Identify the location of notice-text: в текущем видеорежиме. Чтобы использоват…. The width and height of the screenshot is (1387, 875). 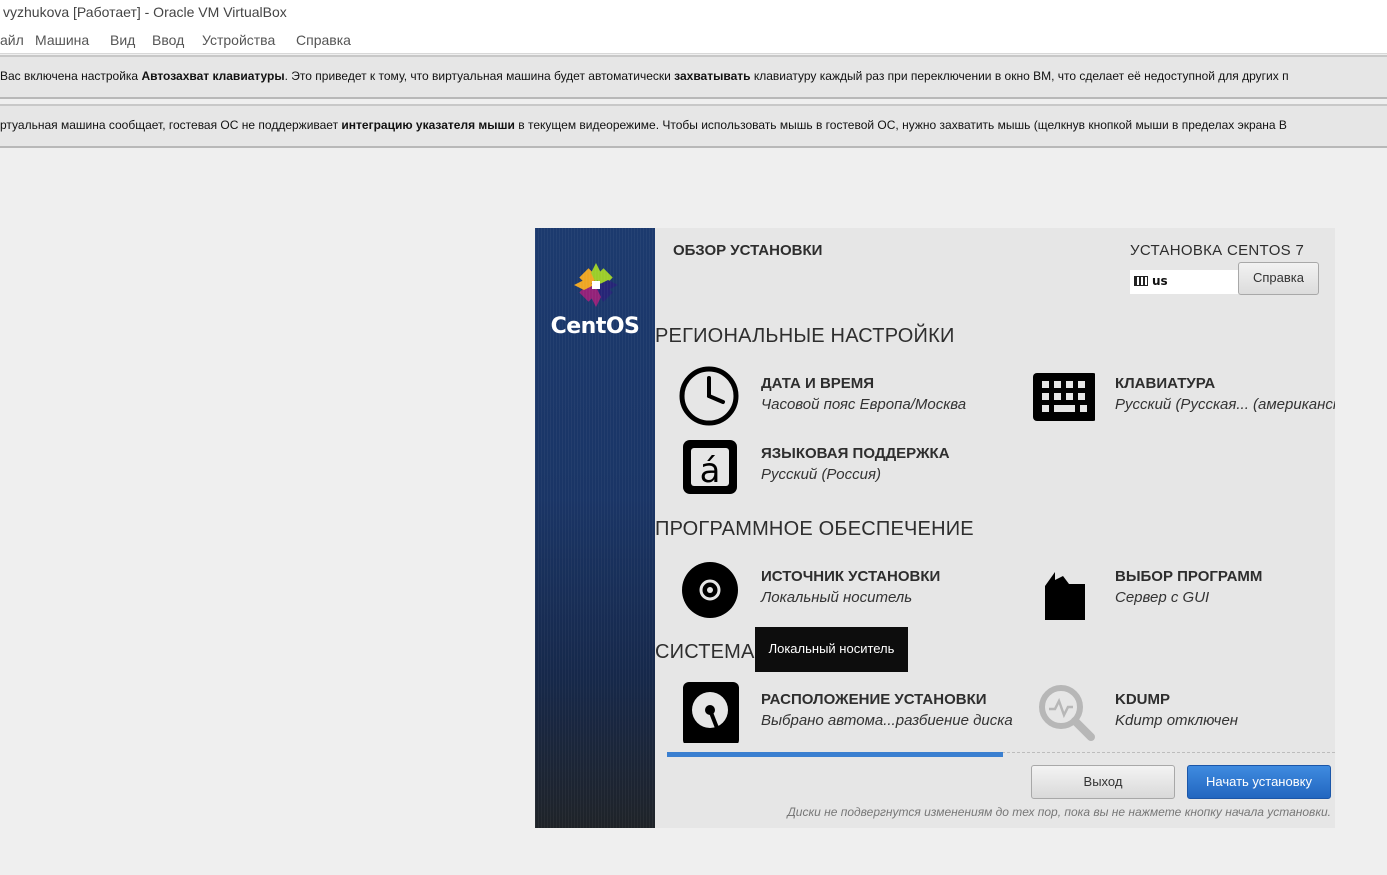
(900, 125).